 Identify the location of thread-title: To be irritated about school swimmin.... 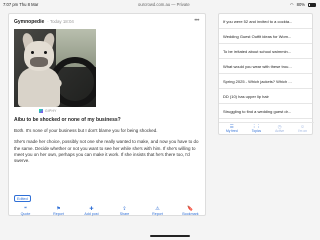
(257, 51).